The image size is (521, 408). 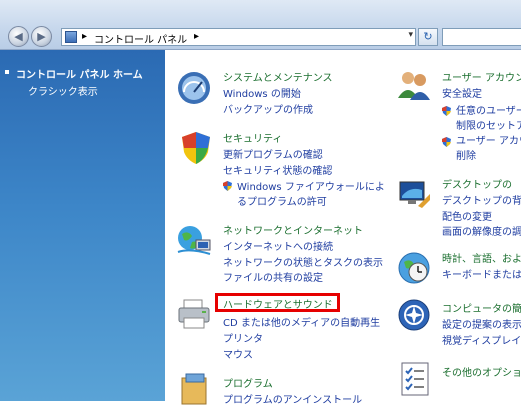 What do you see at coordinates (194, 88) in the screenshot?
I see `system-maintenance-icon` at bounding box center [194, 88].